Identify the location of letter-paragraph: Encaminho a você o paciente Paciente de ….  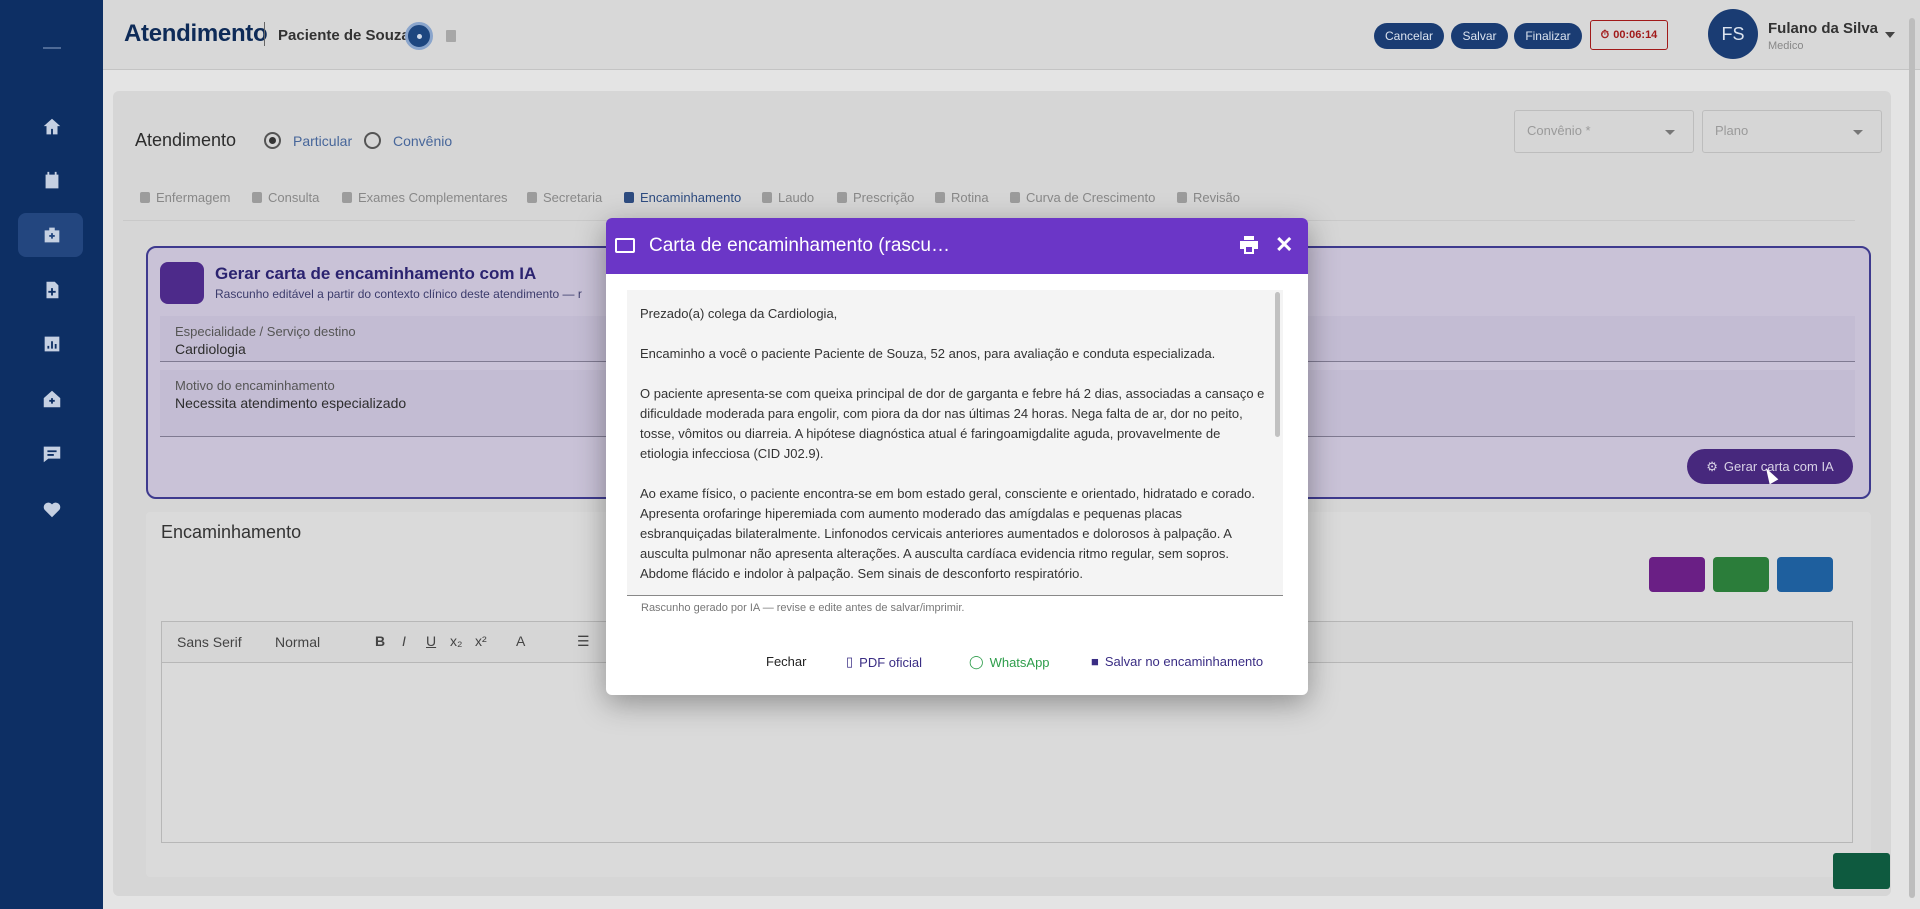
(928, 353).